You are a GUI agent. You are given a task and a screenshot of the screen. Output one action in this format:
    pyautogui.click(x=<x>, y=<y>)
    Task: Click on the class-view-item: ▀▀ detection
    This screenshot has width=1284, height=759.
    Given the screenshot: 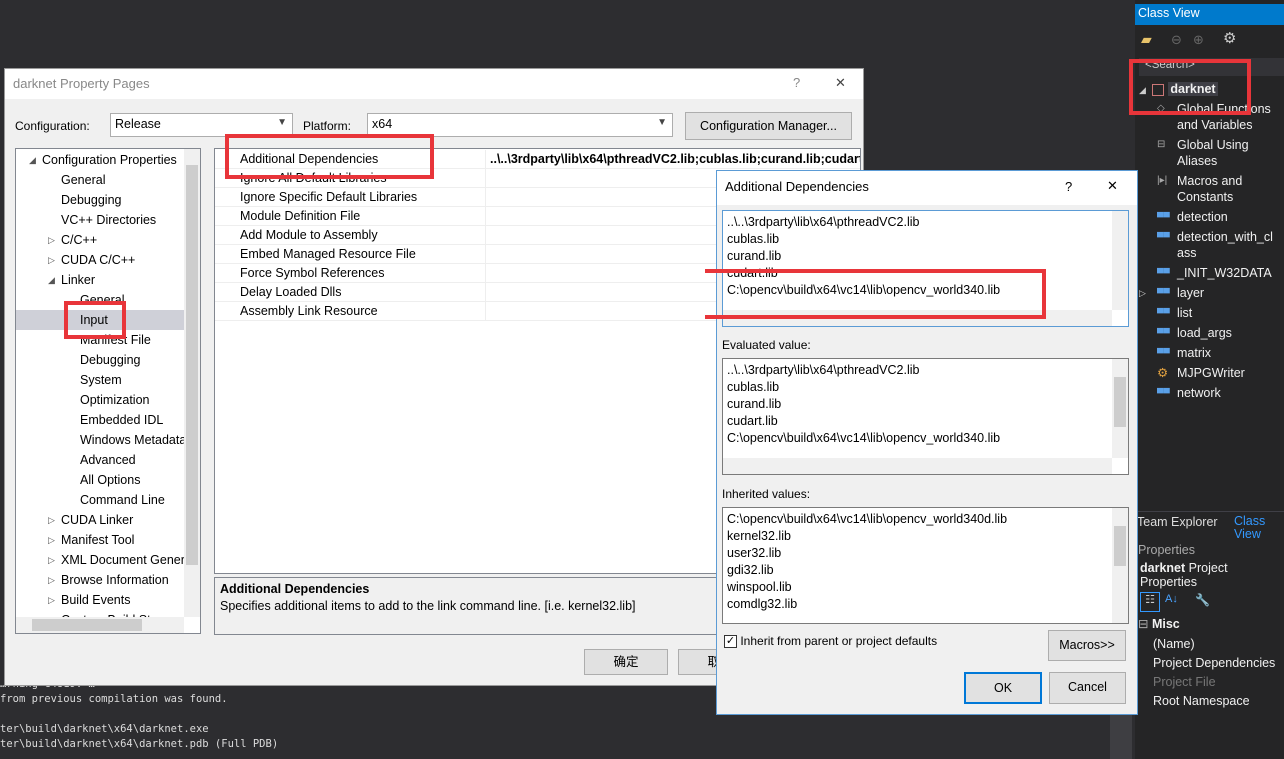 What is the action you would take?
    pyautogui.click(x=1218, y=217)
    